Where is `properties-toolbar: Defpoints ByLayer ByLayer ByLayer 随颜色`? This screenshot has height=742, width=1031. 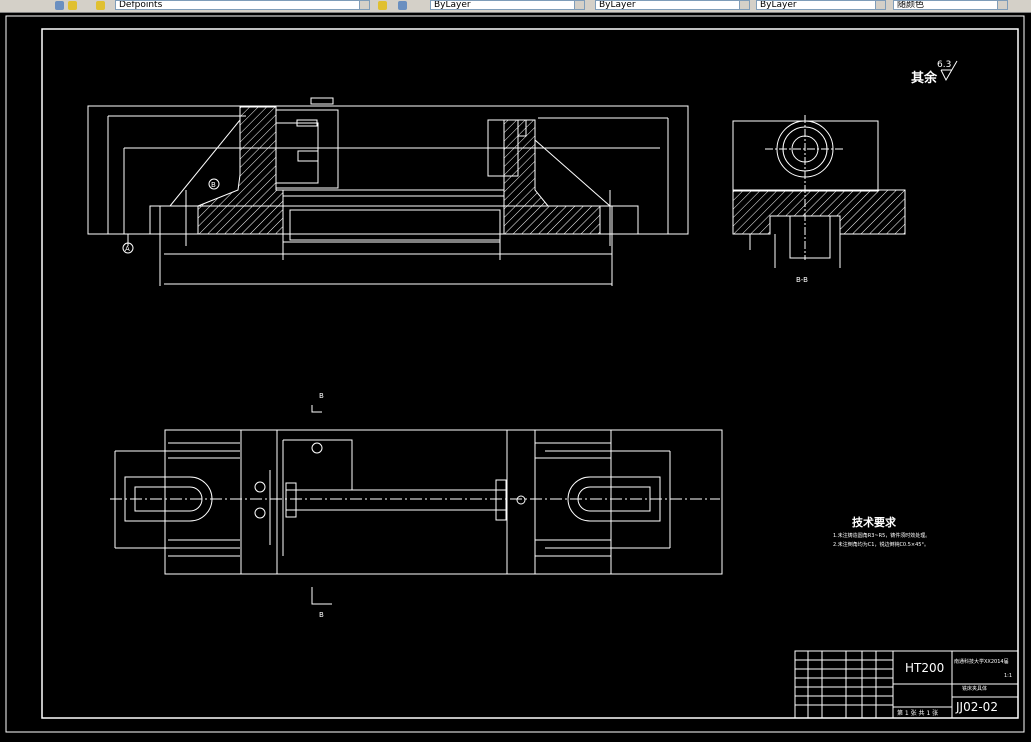
properties-toolbar: Defpoints ByLayer ByLayer ByLayer 随颜色 is located at coordinates (515, 6).